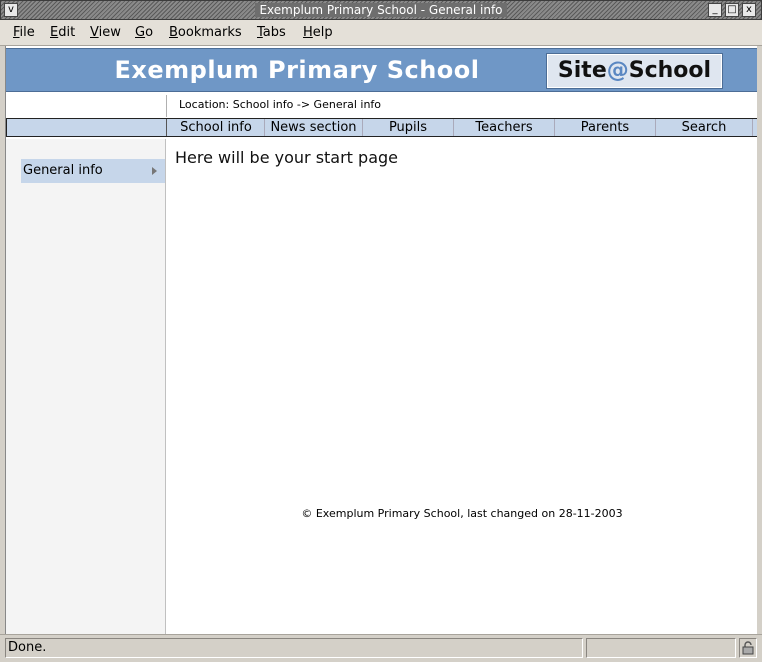 This screenshot has height=662, width=762. What do you see at coordinates (634, 71) in the screenshot?
I see `site-at-school-logo: Site@School` at bounding box center [634, 71].